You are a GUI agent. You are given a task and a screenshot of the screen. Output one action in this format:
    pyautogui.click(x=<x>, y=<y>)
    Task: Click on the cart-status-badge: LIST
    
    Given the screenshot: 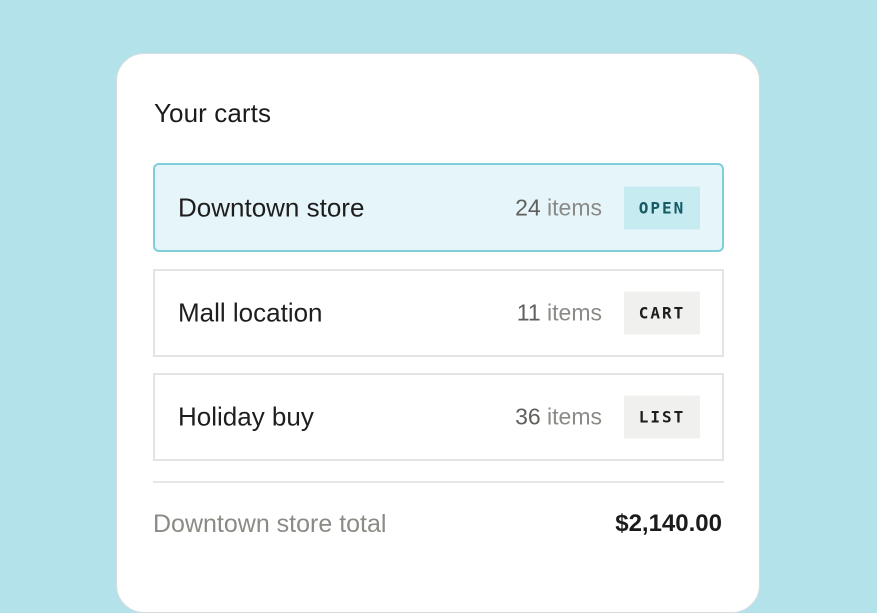 What is the action you would take?
    pyautogui.click(x=662, y=417)
    